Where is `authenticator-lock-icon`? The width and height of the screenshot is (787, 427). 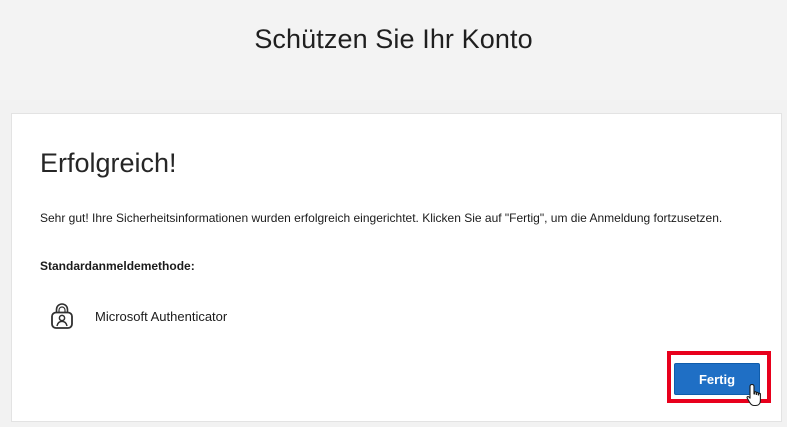
authenticator-lock-icon is located at coordinates (62, 316).